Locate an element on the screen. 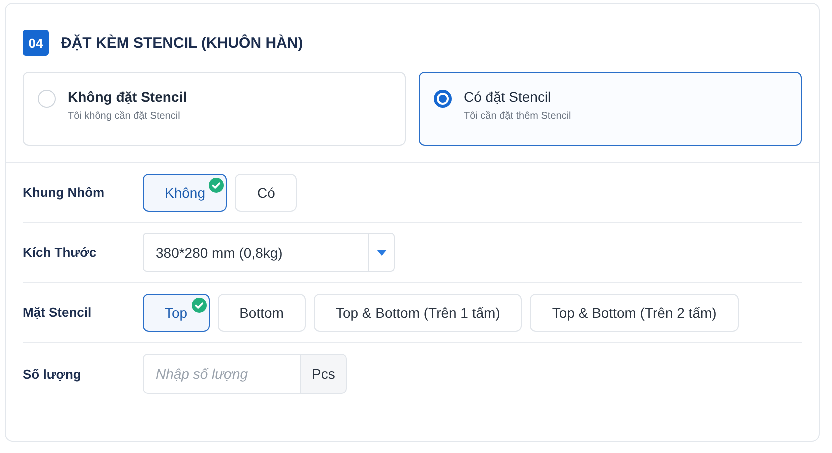 The image size is (832, 453). option-title: Không đặt Stencil is located at coordinates (127, 97).